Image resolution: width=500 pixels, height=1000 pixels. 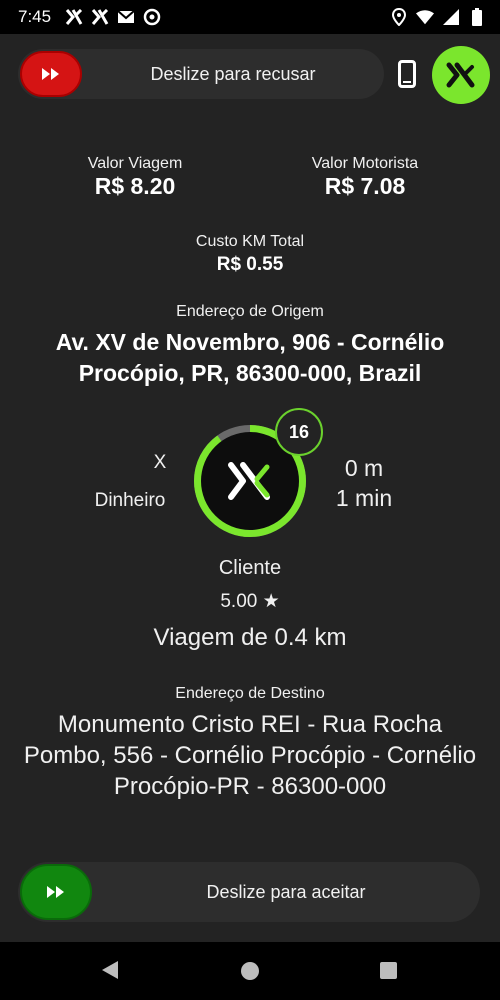 What do you see at coordinates (365, 163) in the screenshot?
I see `driver-value-label: Valor Motorista` at bounding box center [365, 163].